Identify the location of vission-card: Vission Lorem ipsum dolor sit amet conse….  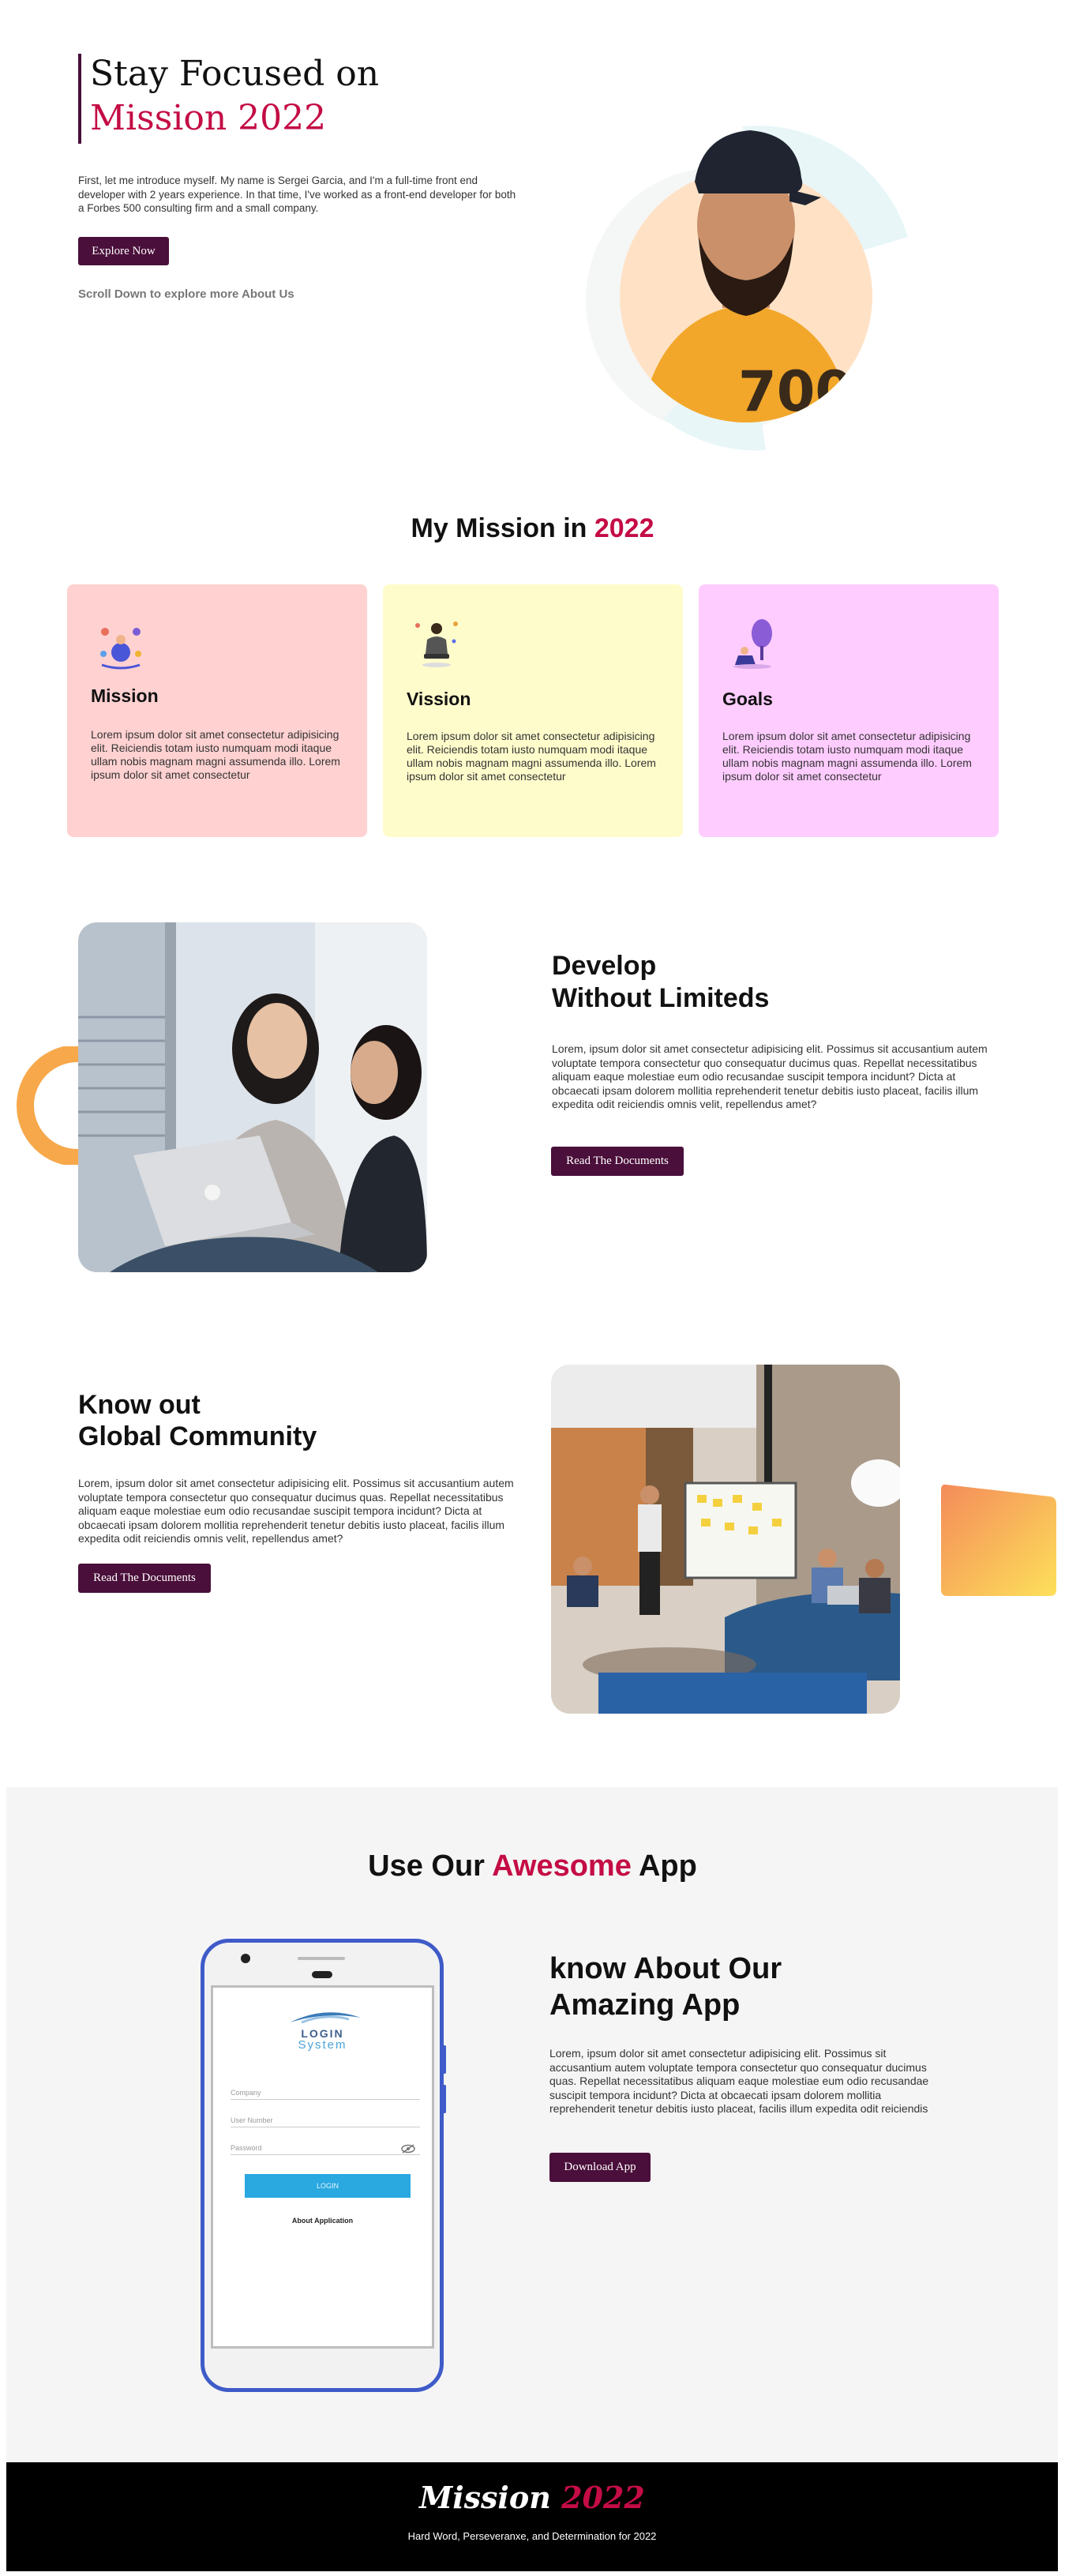
(533, 710).